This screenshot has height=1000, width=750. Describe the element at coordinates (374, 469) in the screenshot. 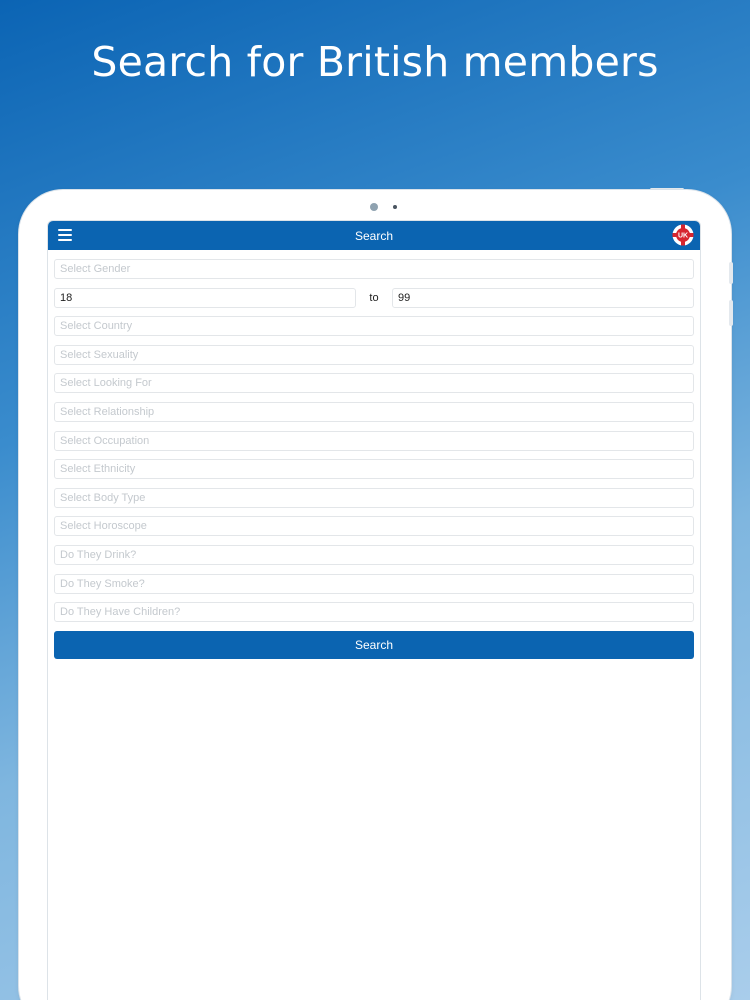

I see `ethnicity-select: Select Ethnicity` at that location.